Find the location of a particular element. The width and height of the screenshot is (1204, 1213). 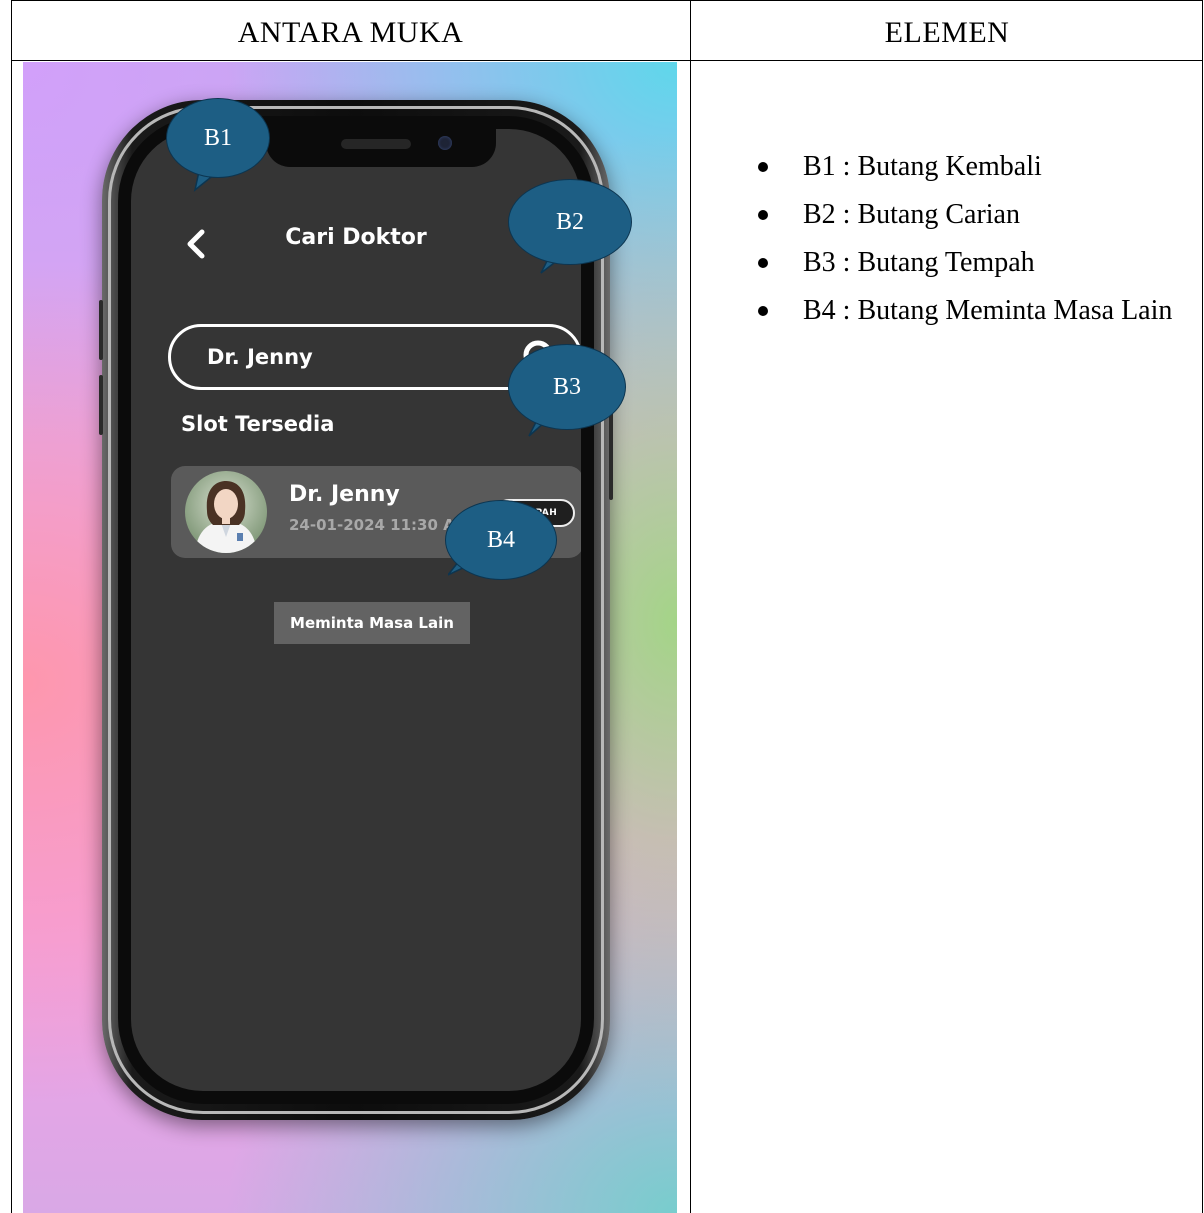

list-item-text: B2 : Butang Carian is located at coordinates (911, 214).